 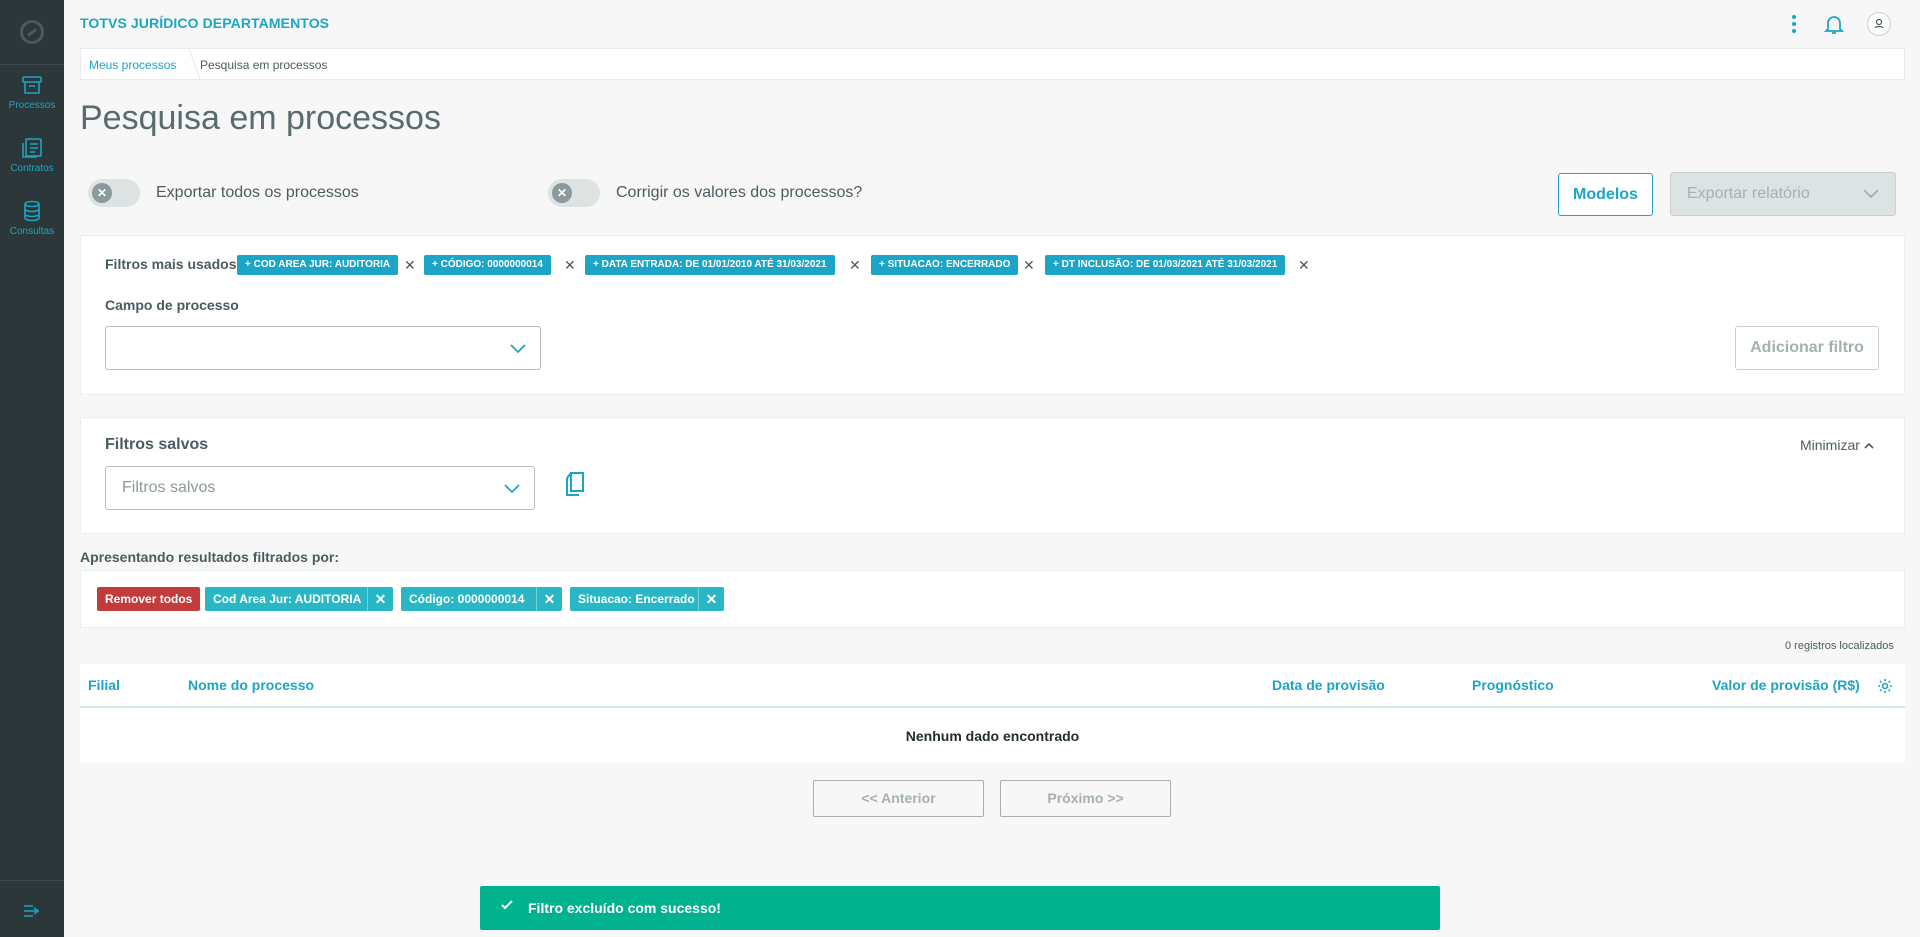 What do you see at coordinates (318, 265) in the screenshot?
I see `quick-filter-chip: + COD AREA JUR: AUDITORIA` at bounding box center [318, 265].